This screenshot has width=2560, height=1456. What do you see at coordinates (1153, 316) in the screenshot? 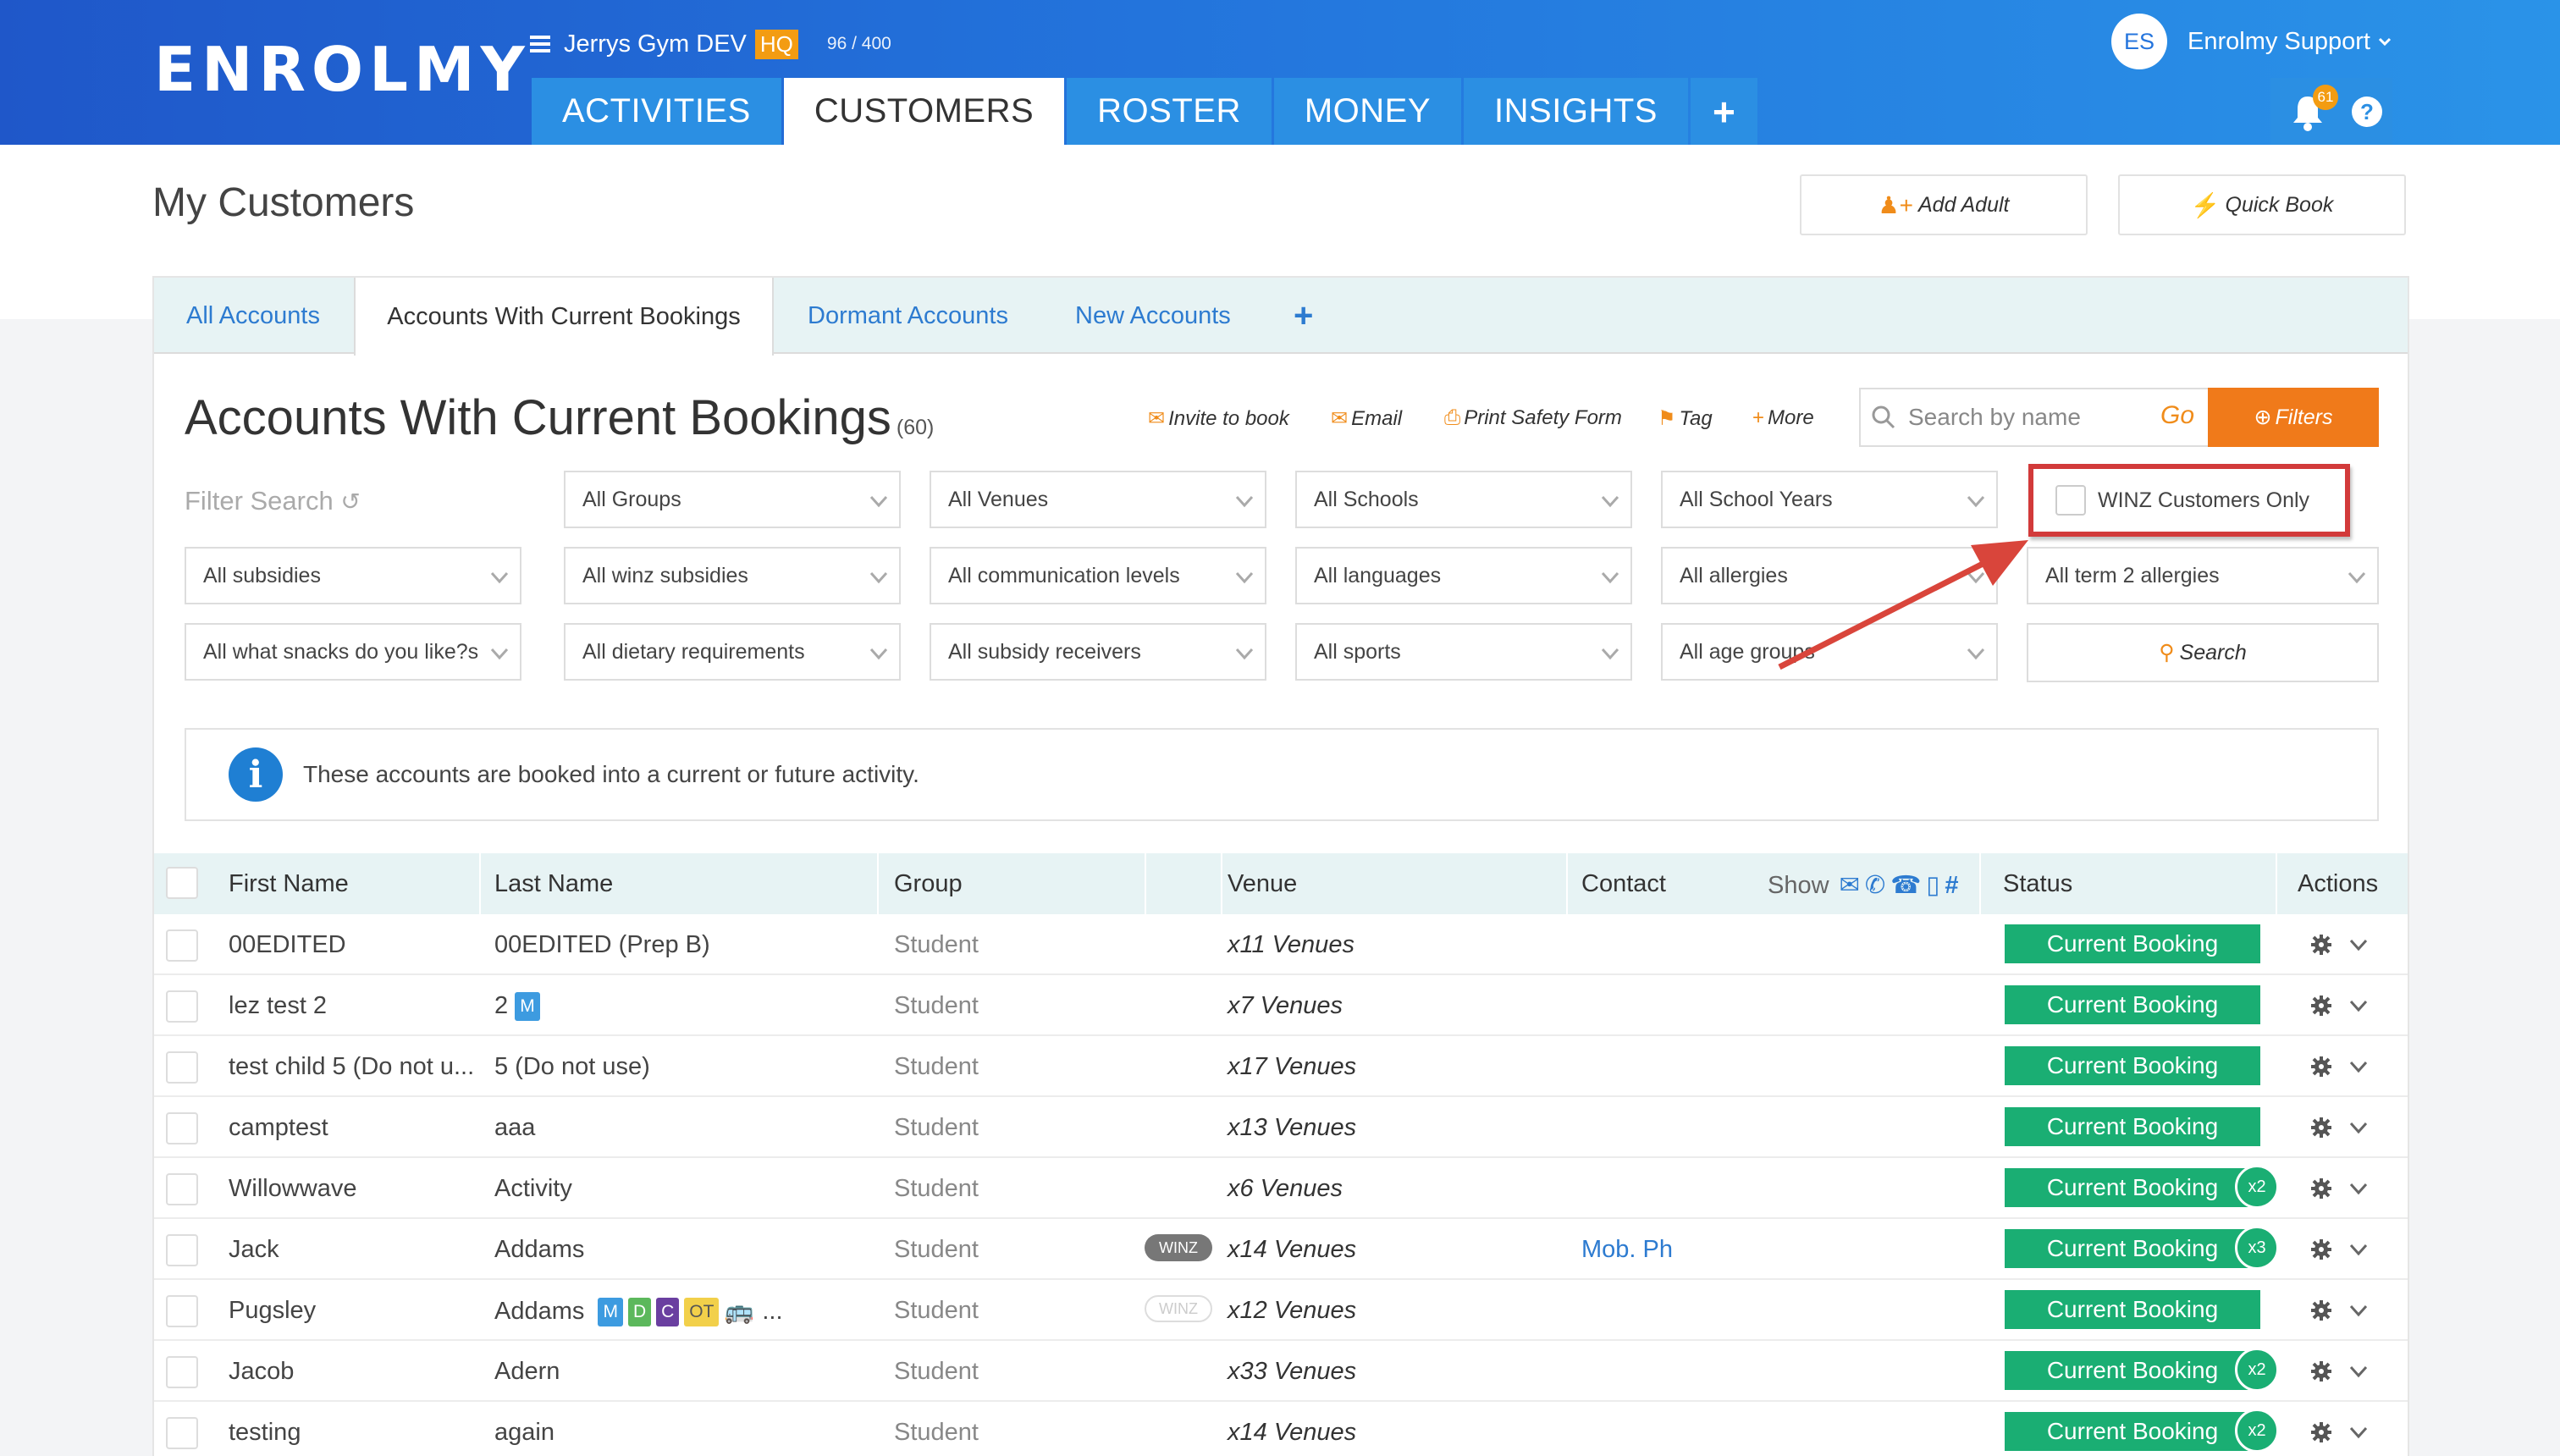
I see `tab-new-accounts: New Accounts` at bounding box center [1153, 316].